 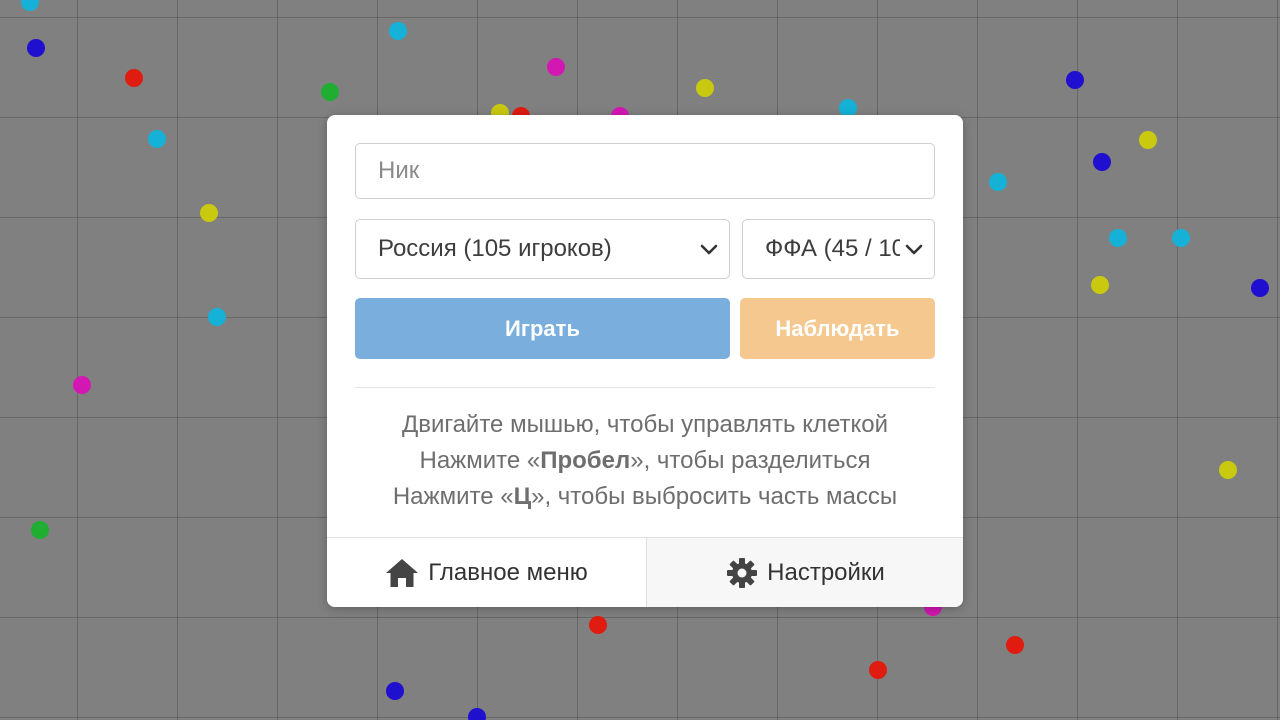 I want to click on settings-button: Настройки, so click(x=804, y=572).